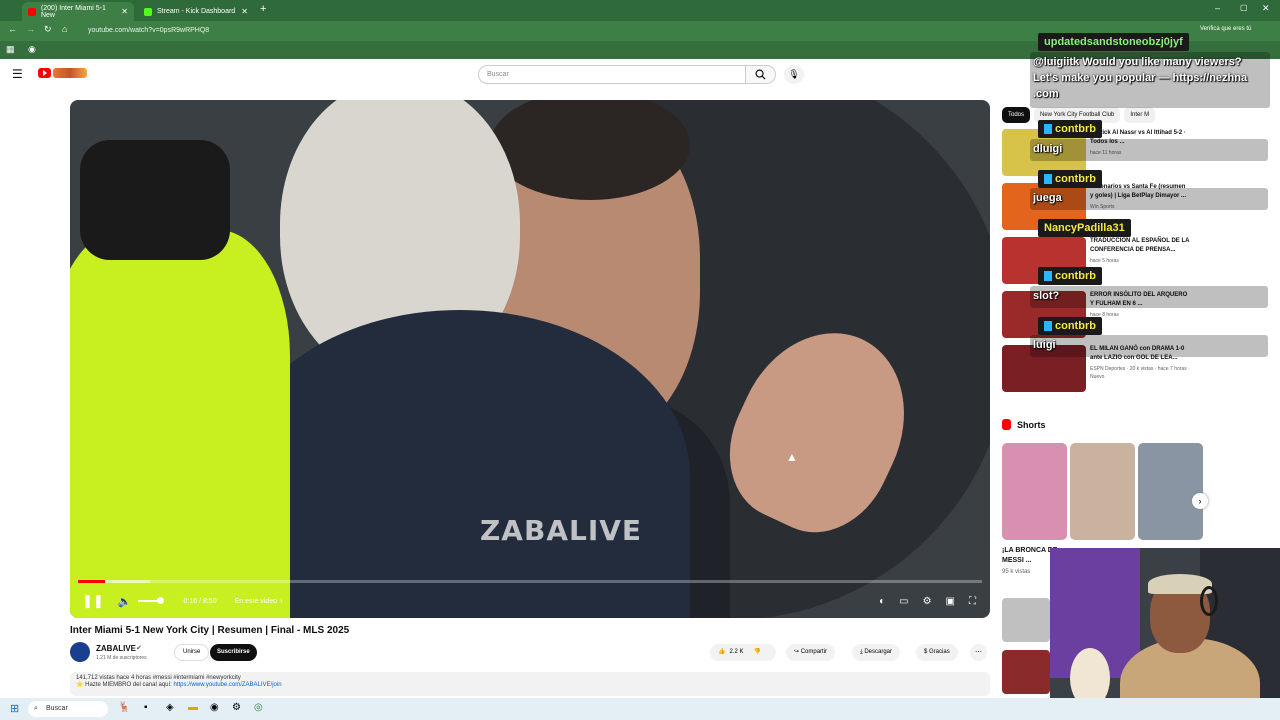 The width and height of the screenshot is (1280, 720). Describe the element at coordinates (10, 49) in the screenshot. I see `apps-icon: ▦` at that location.